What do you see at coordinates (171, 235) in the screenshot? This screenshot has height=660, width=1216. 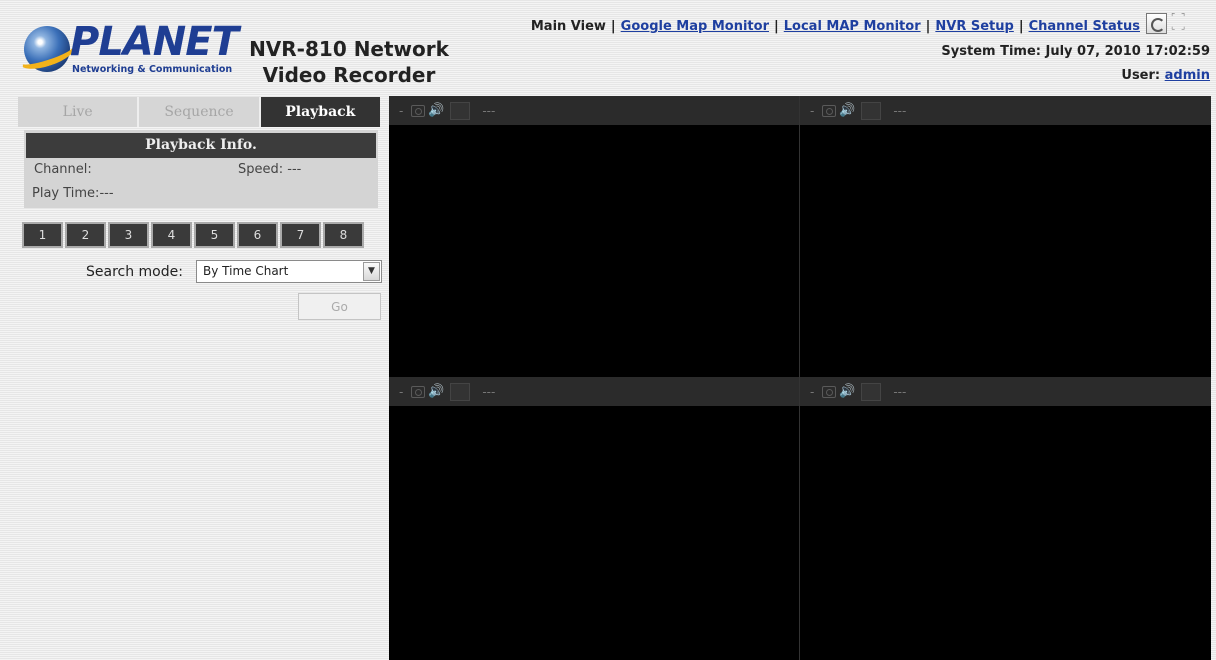 I see `channel-button-4: 4` at bounding box center [171, 235].